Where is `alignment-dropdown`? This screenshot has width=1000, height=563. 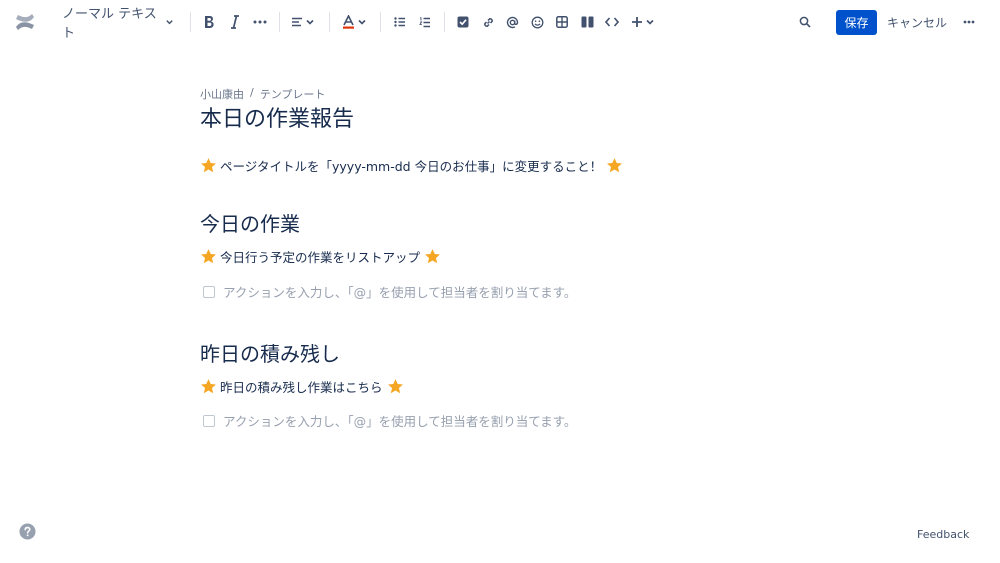 alignment-dropdown is located at coordinates (303, 22).